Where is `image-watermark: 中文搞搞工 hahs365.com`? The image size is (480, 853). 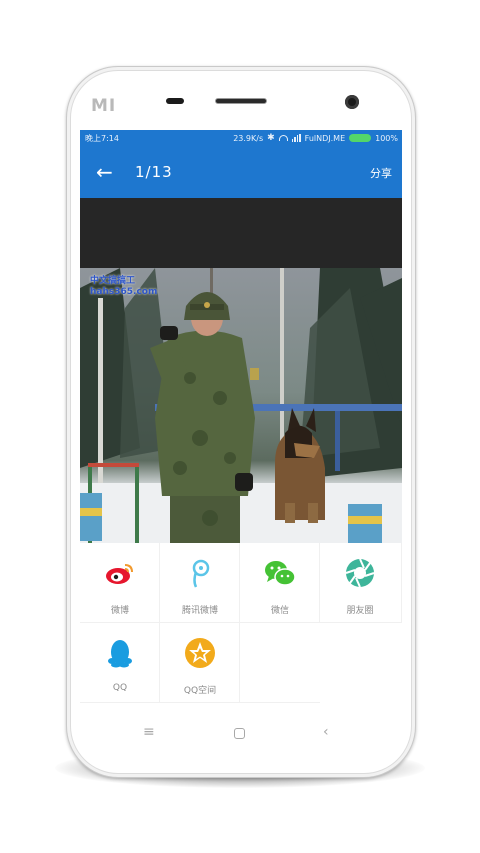 image-watermark: 中文搞搞工 hahs365.com is located at coordinates (123, 287).